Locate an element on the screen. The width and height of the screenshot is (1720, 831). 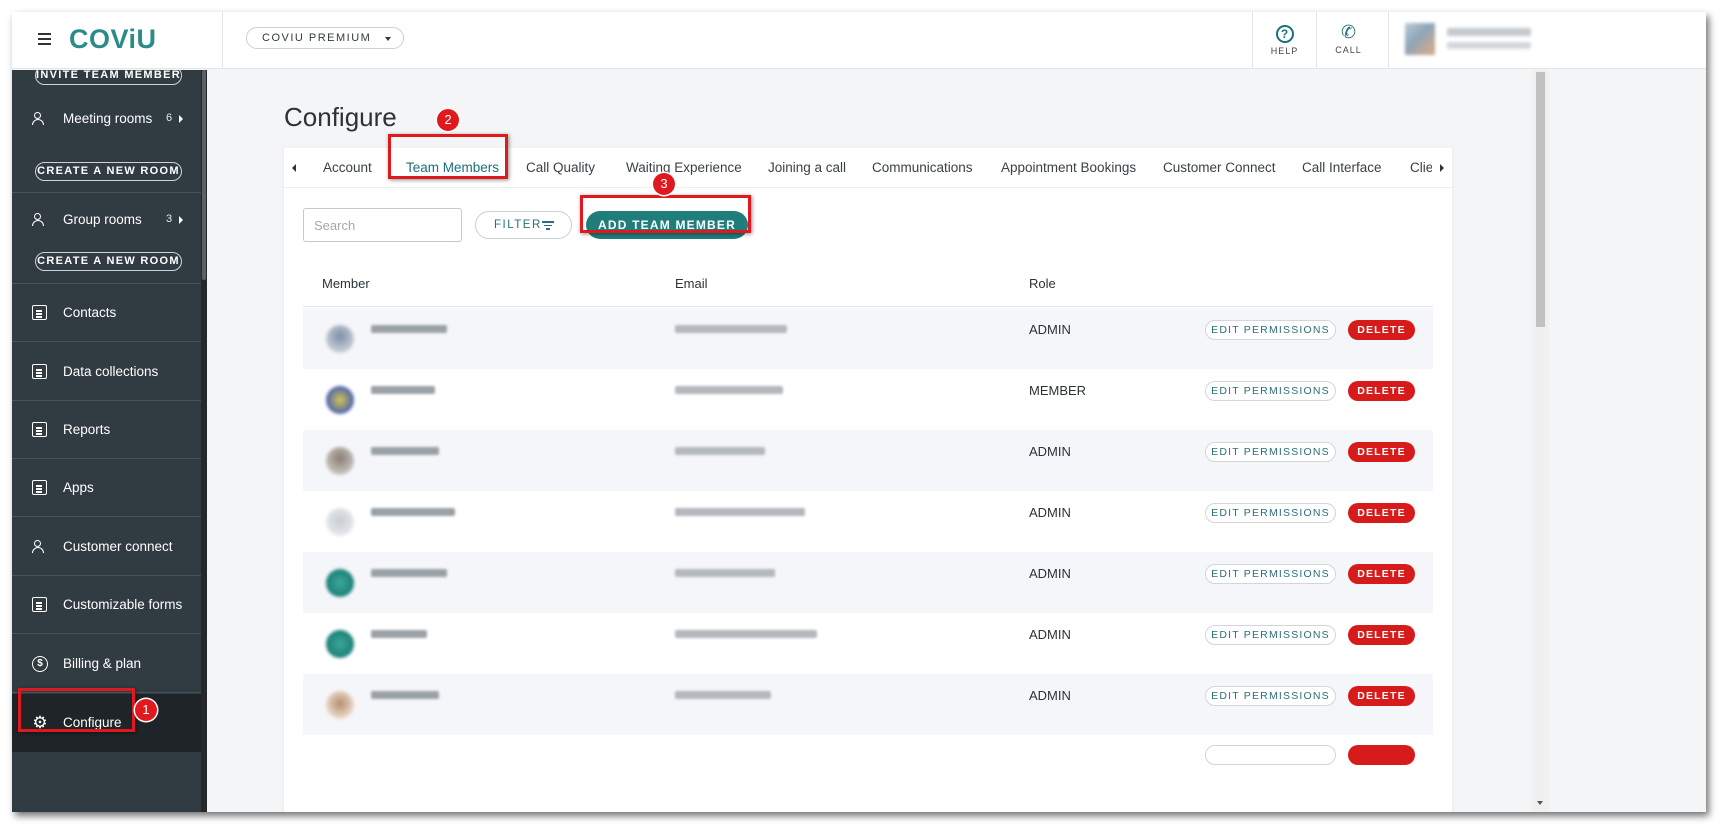
sidebar-item-label: Customizable forms is located at coordinates (123, 604).